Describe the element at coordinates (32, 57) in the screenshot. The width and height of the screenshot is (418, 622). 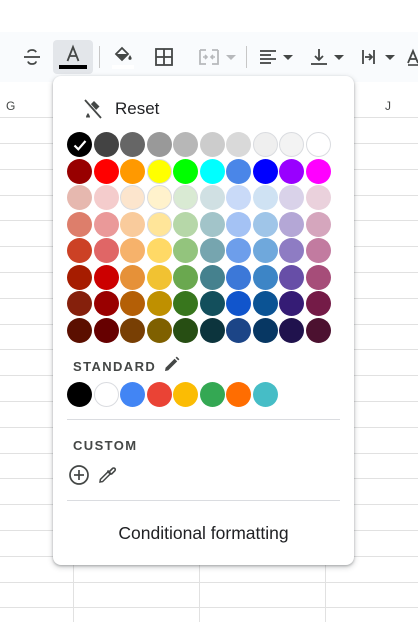
I see `strikethrough-button` at that location.